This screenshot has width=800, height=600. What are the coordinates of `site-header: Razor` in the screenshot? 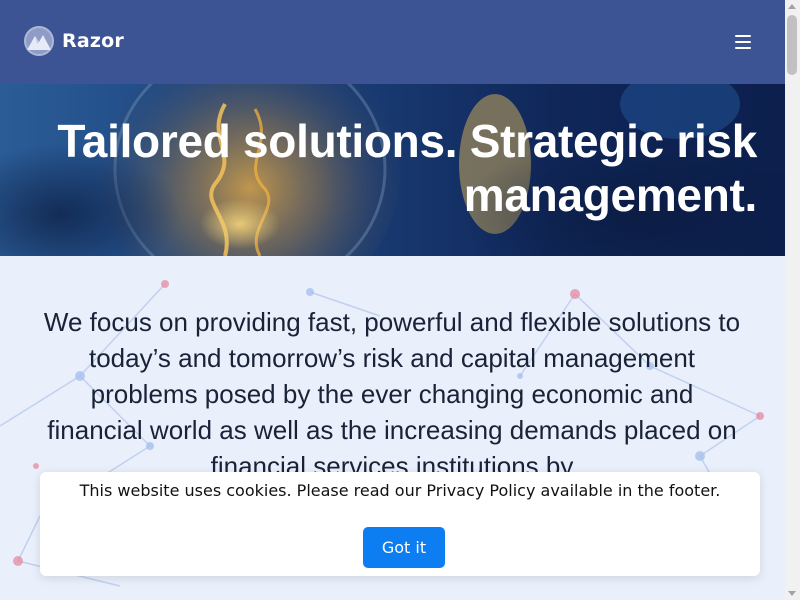 It's located at (392, 42).